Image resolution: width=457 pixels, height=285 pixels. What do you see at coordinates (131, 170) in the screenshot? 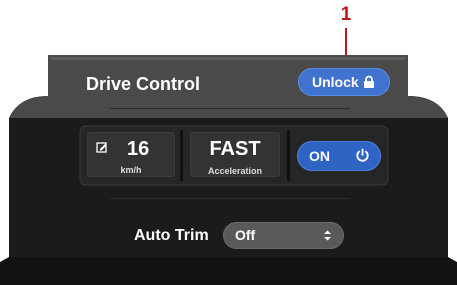
I see `speed-unit: km/h` at bounding box center [131, 170].